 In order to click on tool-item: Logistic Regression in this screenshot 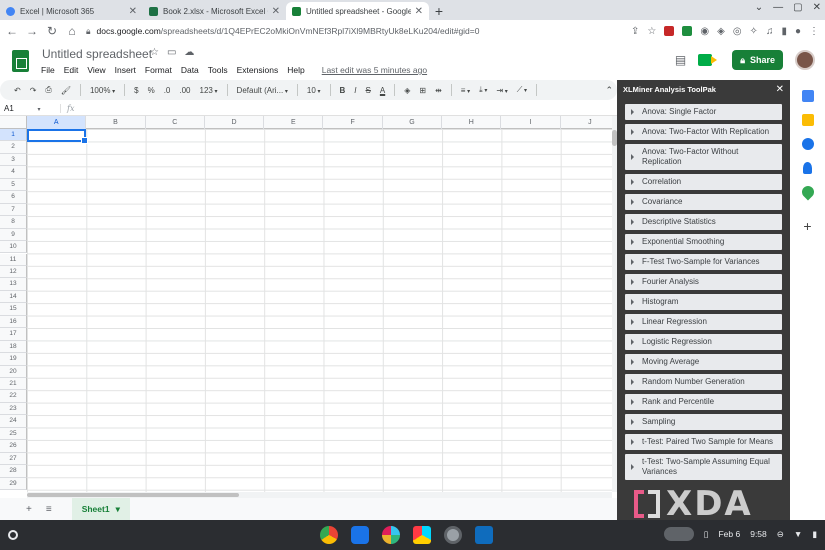, I will do `click(703, 342)`.